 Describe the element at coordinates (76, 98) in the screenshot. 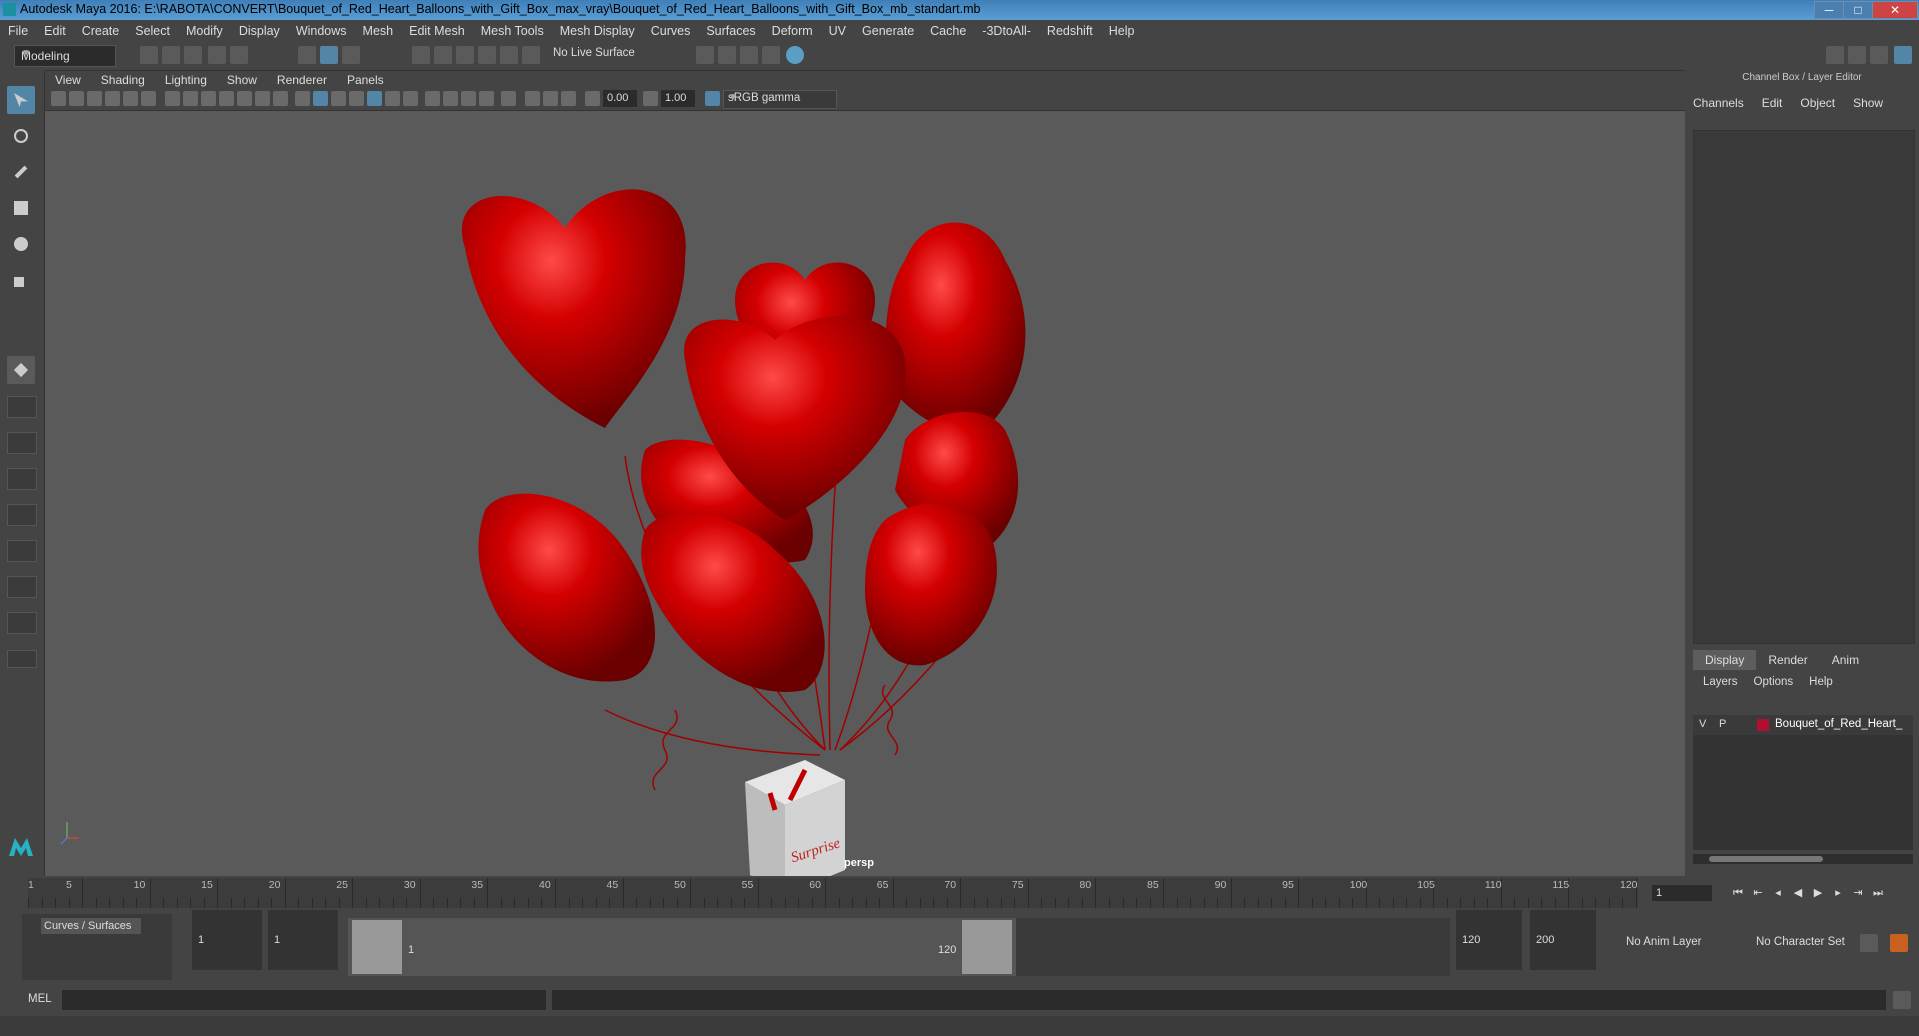

I see `camera-attributes-icon` at that location.